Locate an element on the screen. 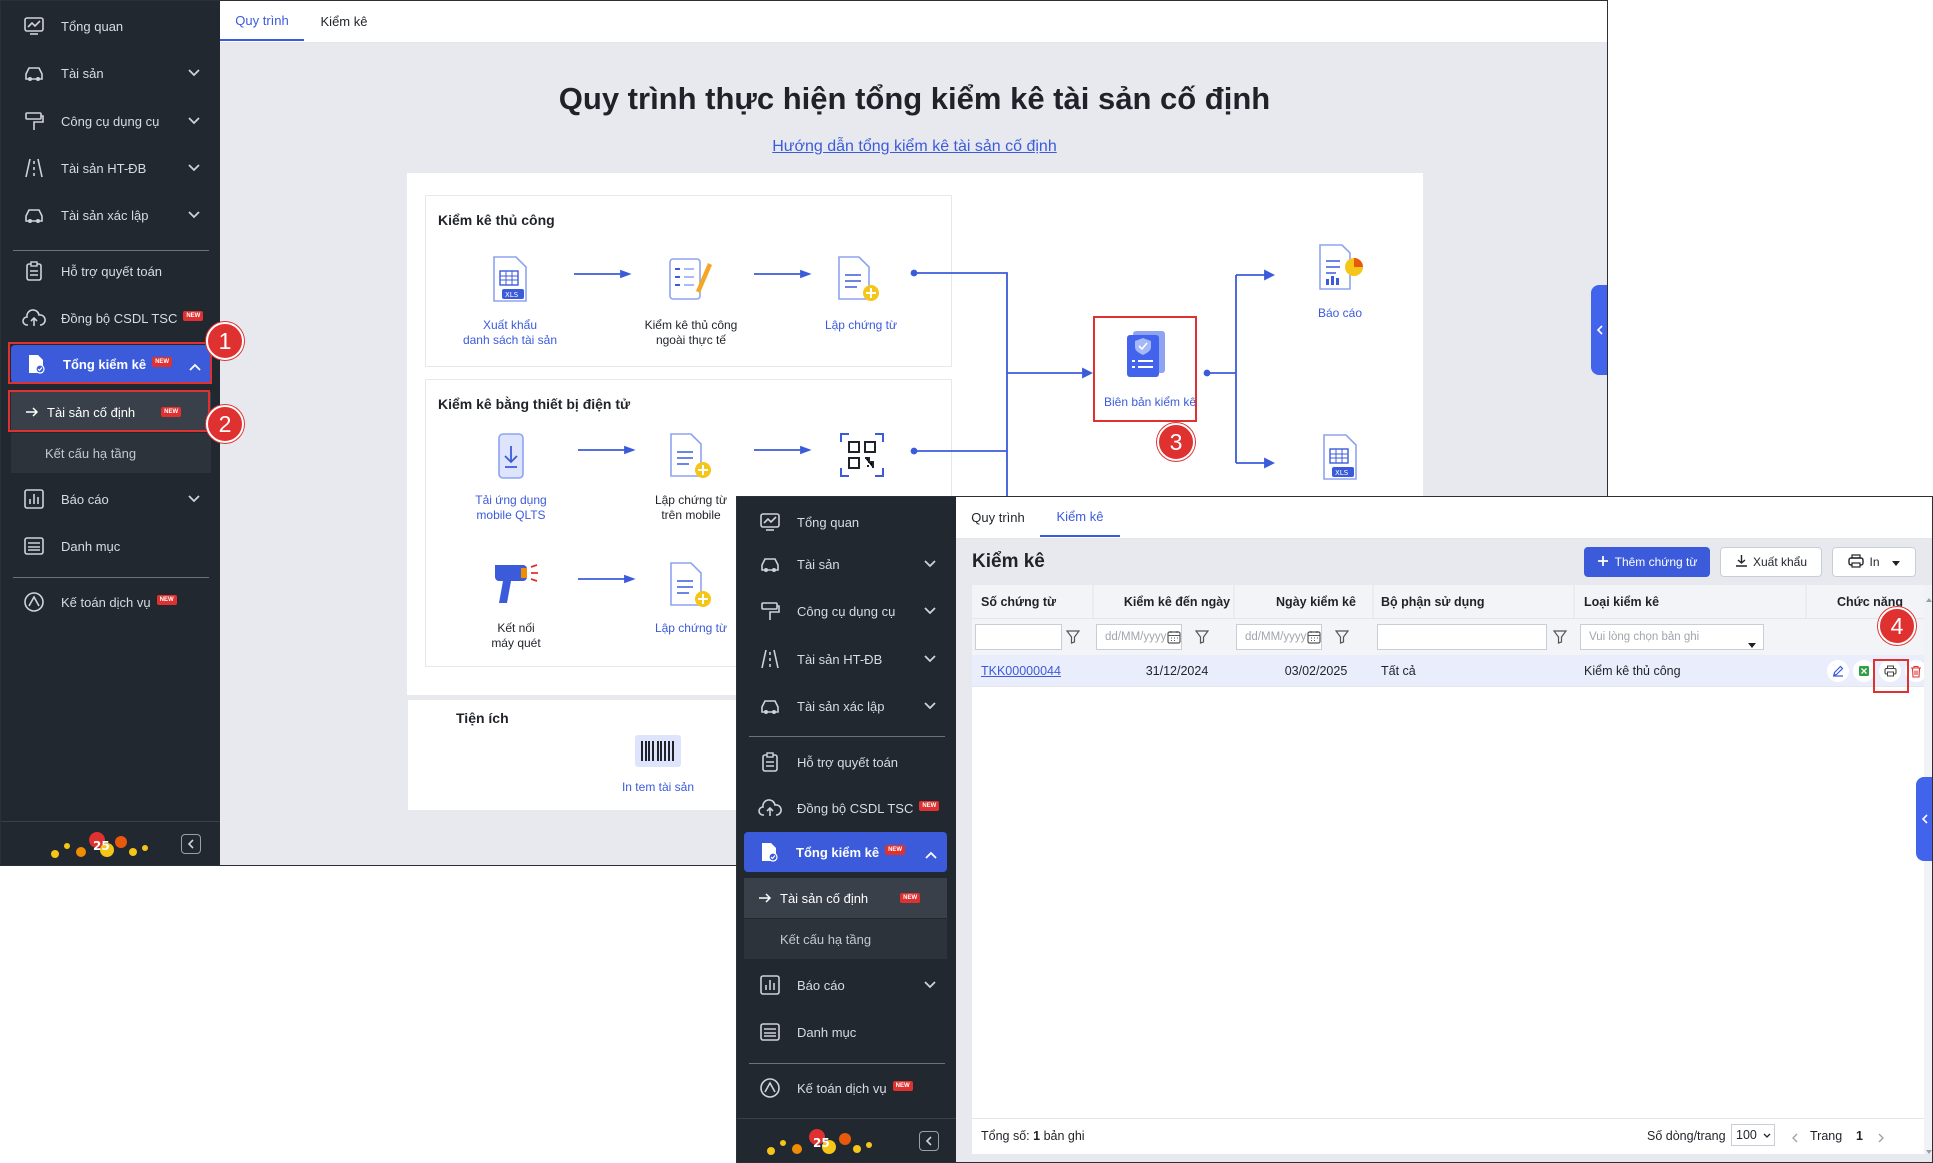 Image resolution: width=1933 pixels, height=1163 pixels. vertical-scrollbar is located at coordinates (1928, 869).